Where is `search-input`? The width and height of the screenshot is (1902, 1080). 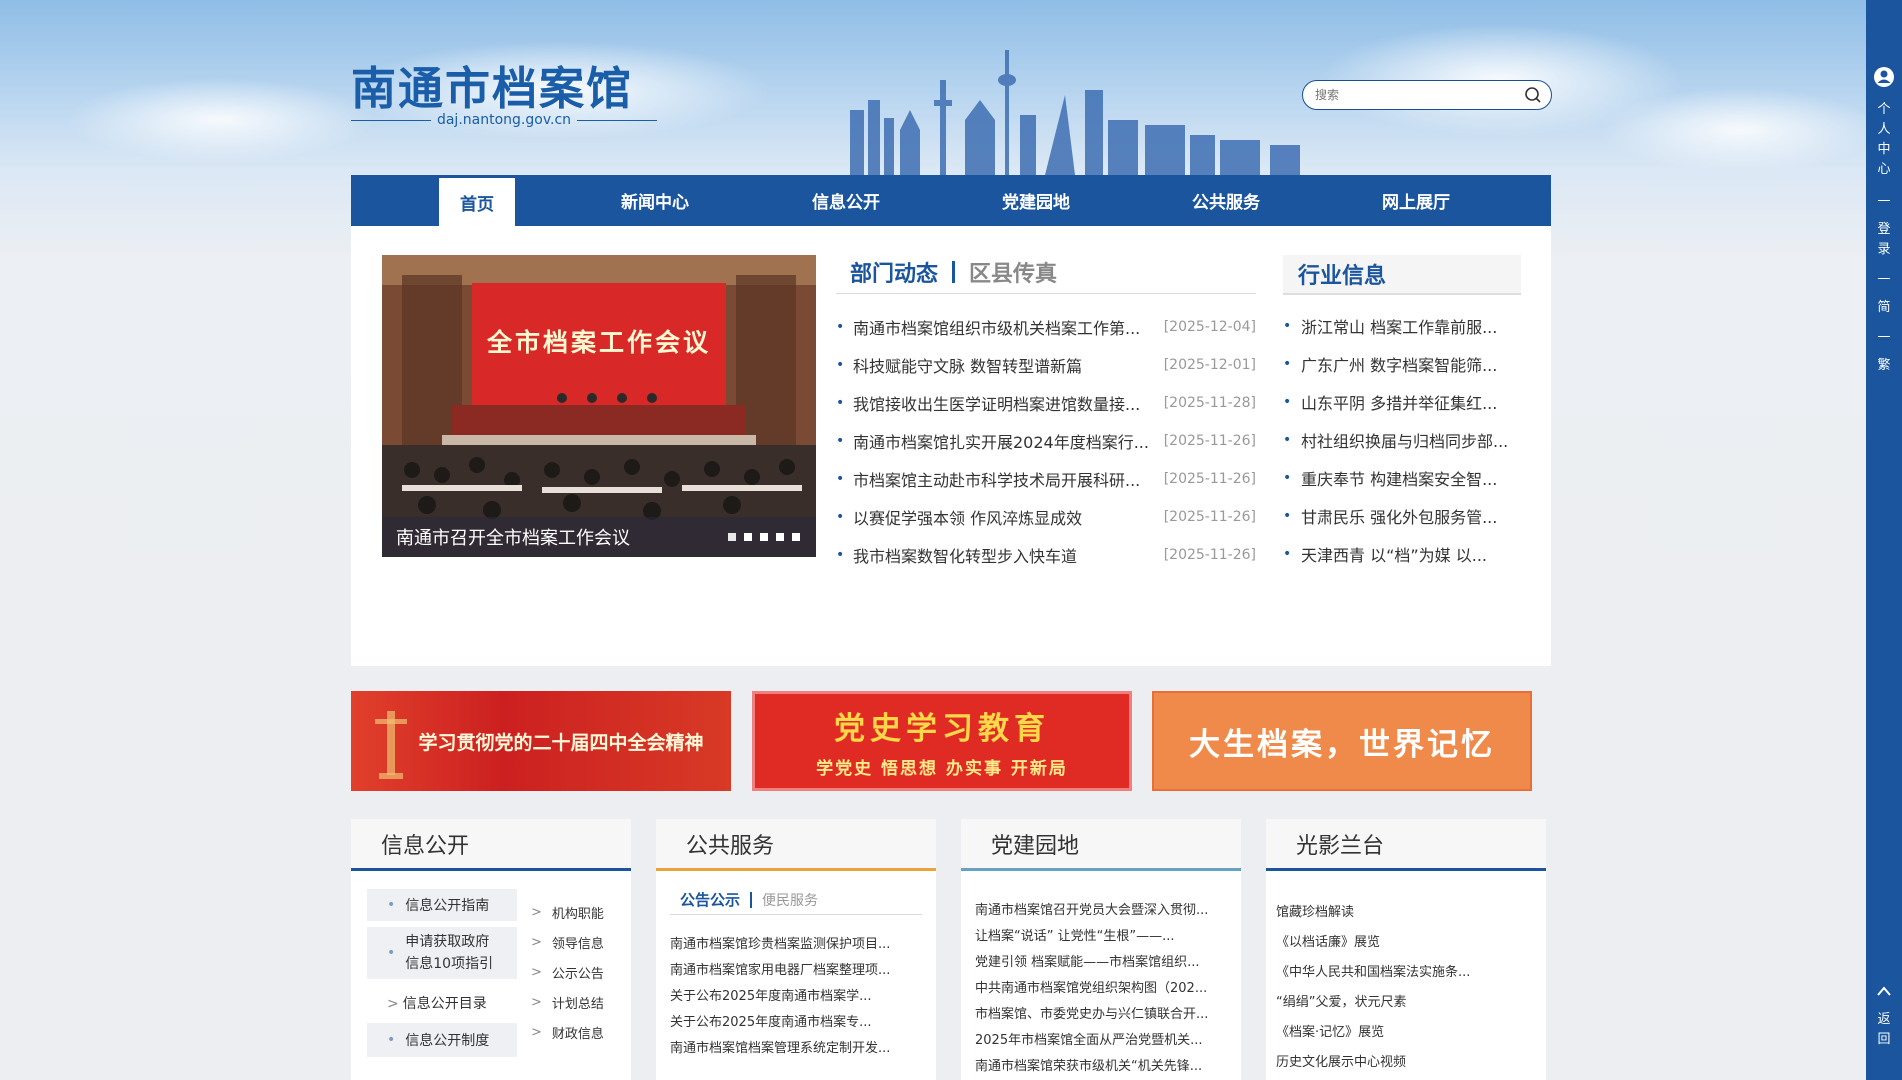 search-input is located at coordinates (1419, 95).